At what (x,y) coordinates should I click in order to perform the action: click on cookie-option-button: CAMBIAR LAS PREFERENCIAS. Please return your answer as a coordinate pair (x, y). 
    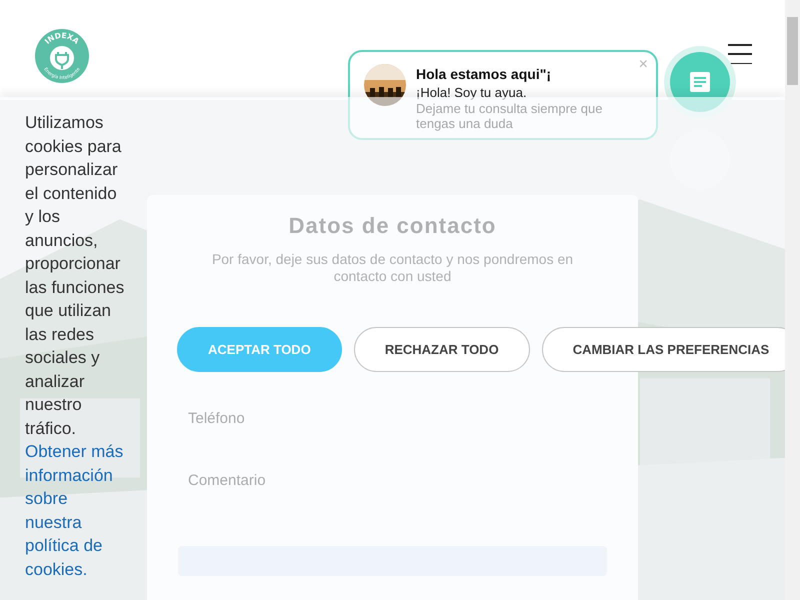
    Looking at the image, I should click on (663, 349).